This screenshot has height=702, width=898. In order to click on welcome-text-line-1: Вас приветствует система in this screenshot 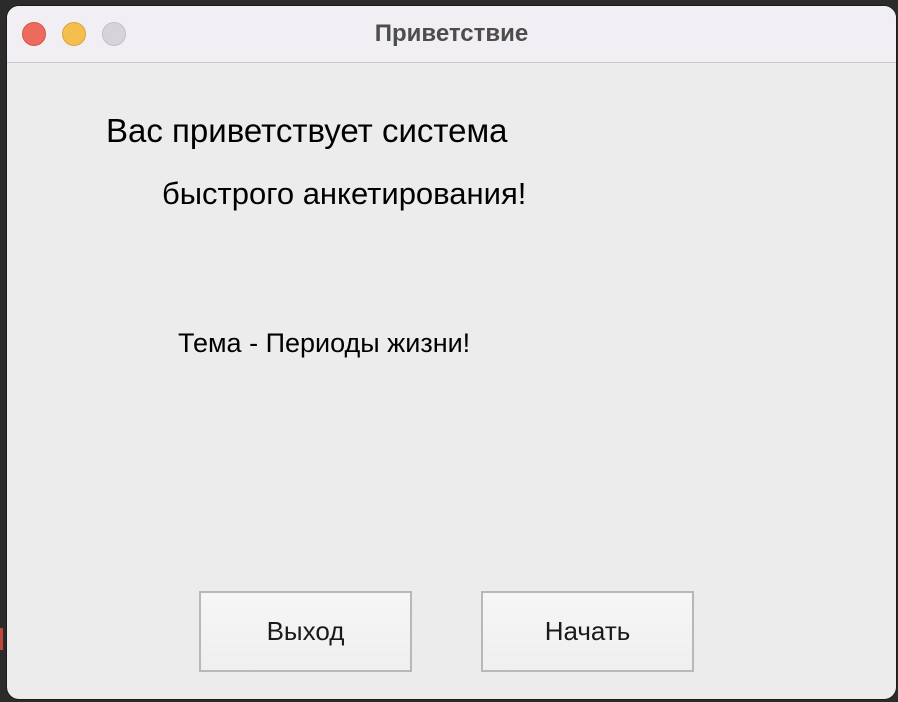, I will do `click(307, 130)`.